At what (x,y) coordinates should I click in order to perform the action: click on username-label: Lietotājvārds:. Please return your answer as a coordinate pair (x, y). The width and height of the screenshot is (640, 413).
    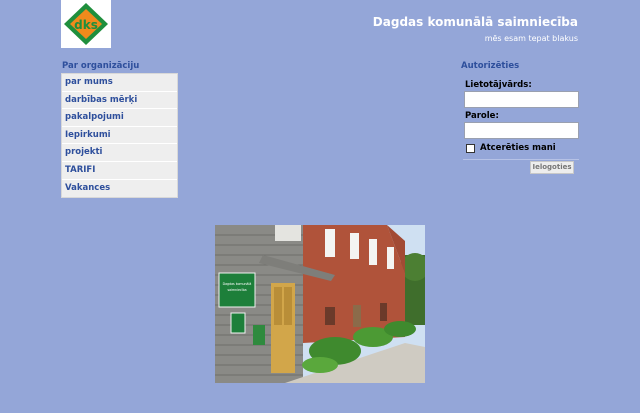
    Looking at the image, I should click on (498, 85).